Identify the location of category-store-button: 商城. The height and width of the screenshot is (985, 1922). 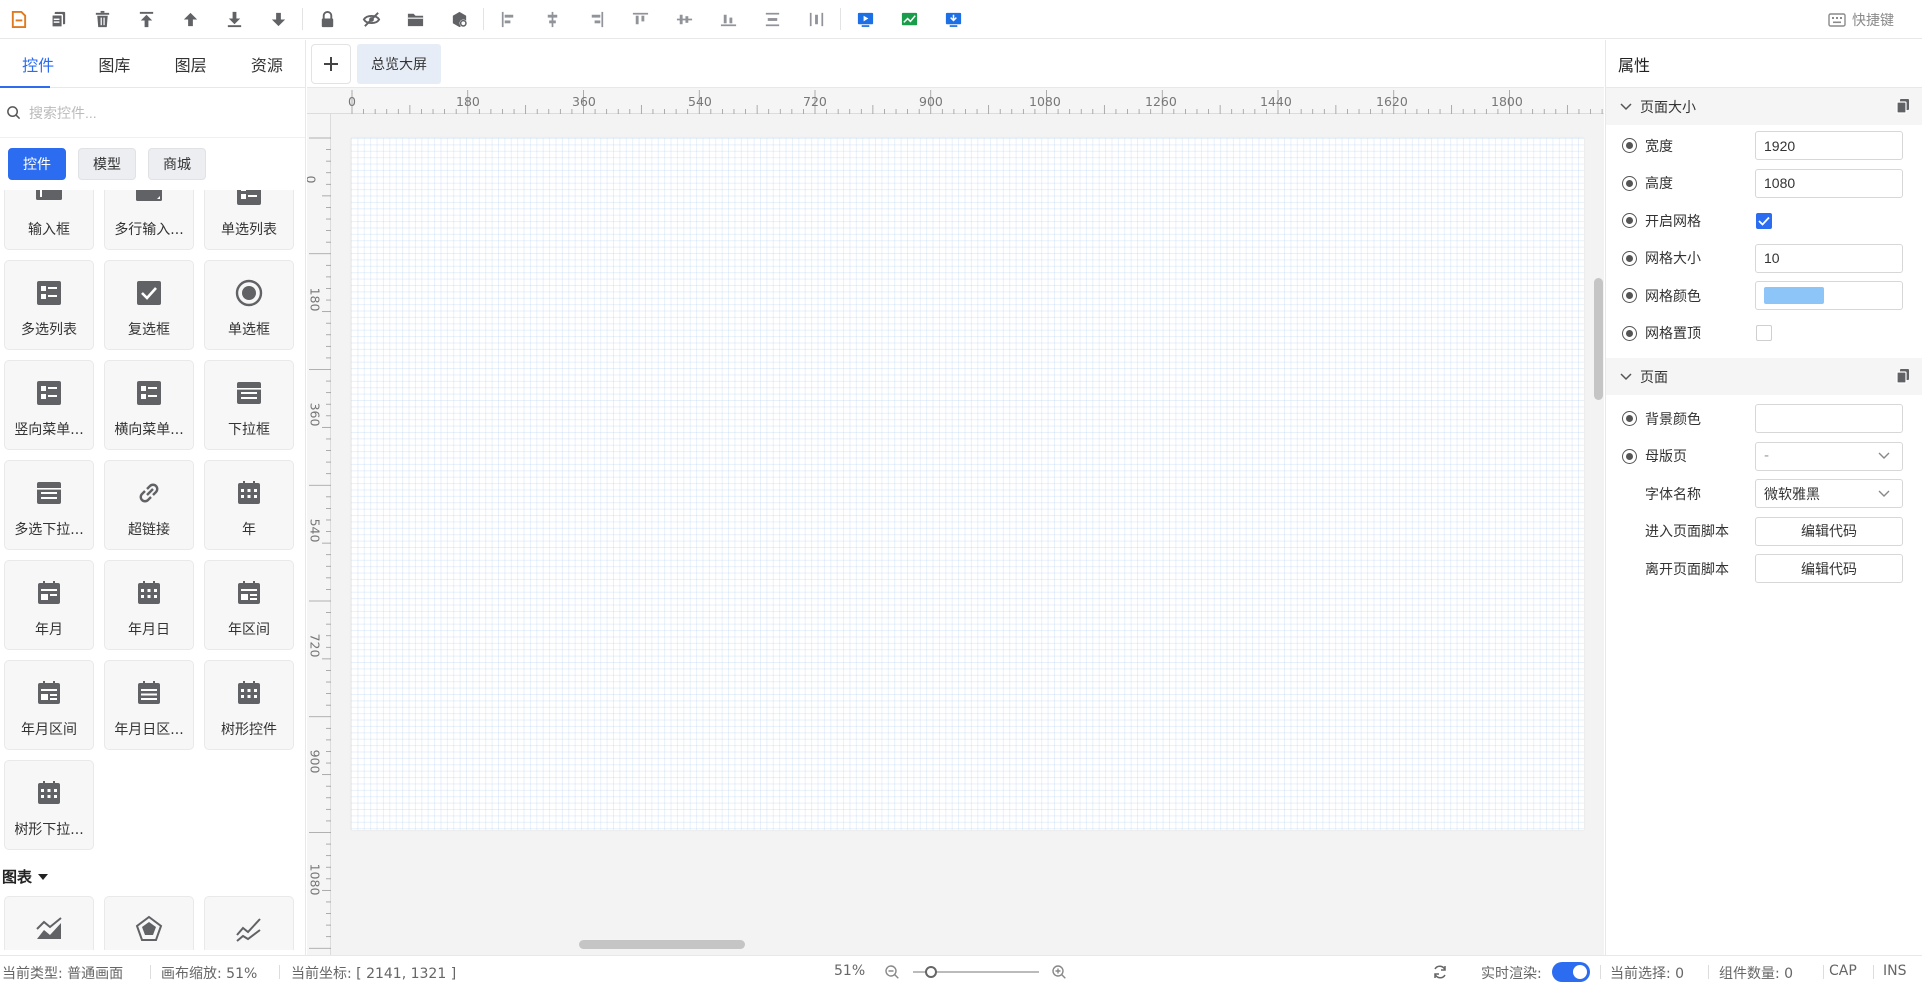
(177, 164).